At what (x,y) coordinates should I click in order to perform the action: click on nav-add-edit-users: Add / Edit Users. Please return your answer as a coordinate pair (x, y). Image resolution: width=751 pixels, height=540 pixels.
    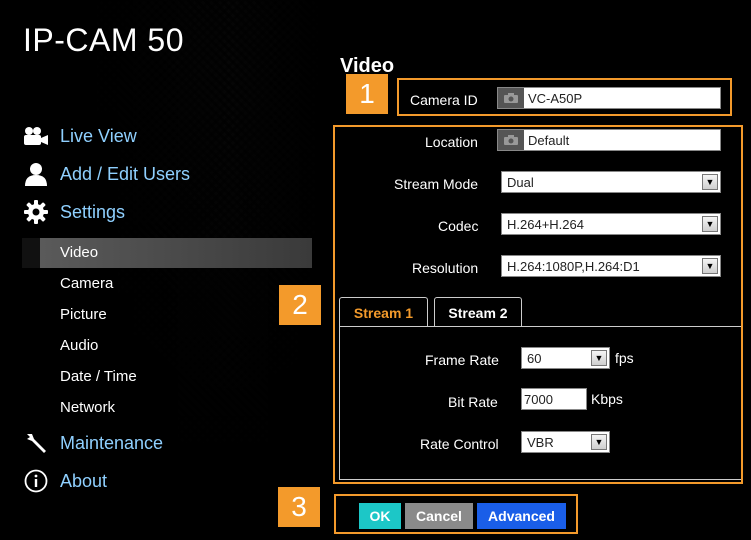
    Looking at the image, I should click on (106, 174).